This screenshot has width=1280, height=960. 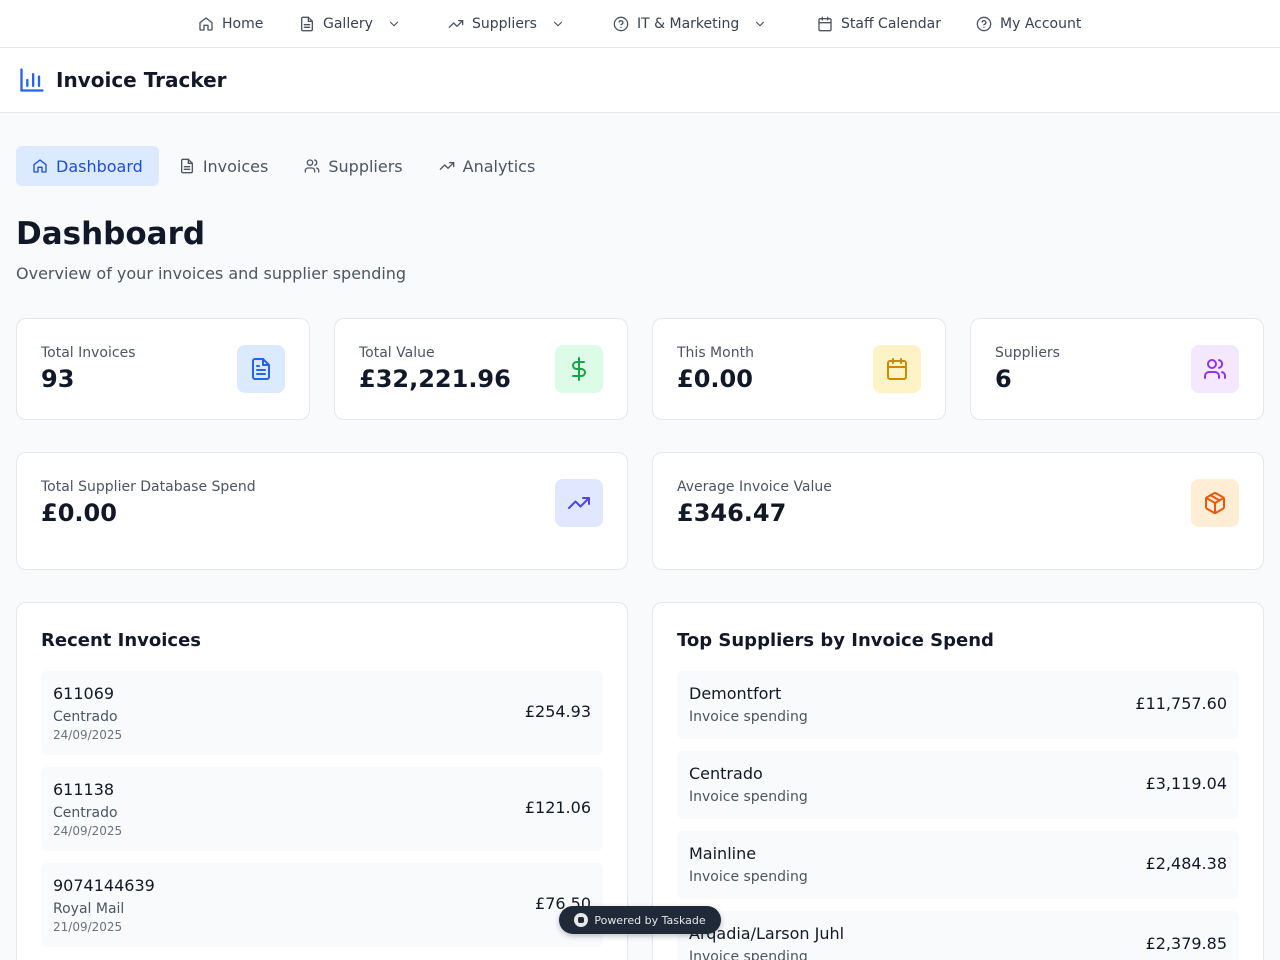 I want to click on tab-analytics-label: Analytics, so click(x=499, y=166).